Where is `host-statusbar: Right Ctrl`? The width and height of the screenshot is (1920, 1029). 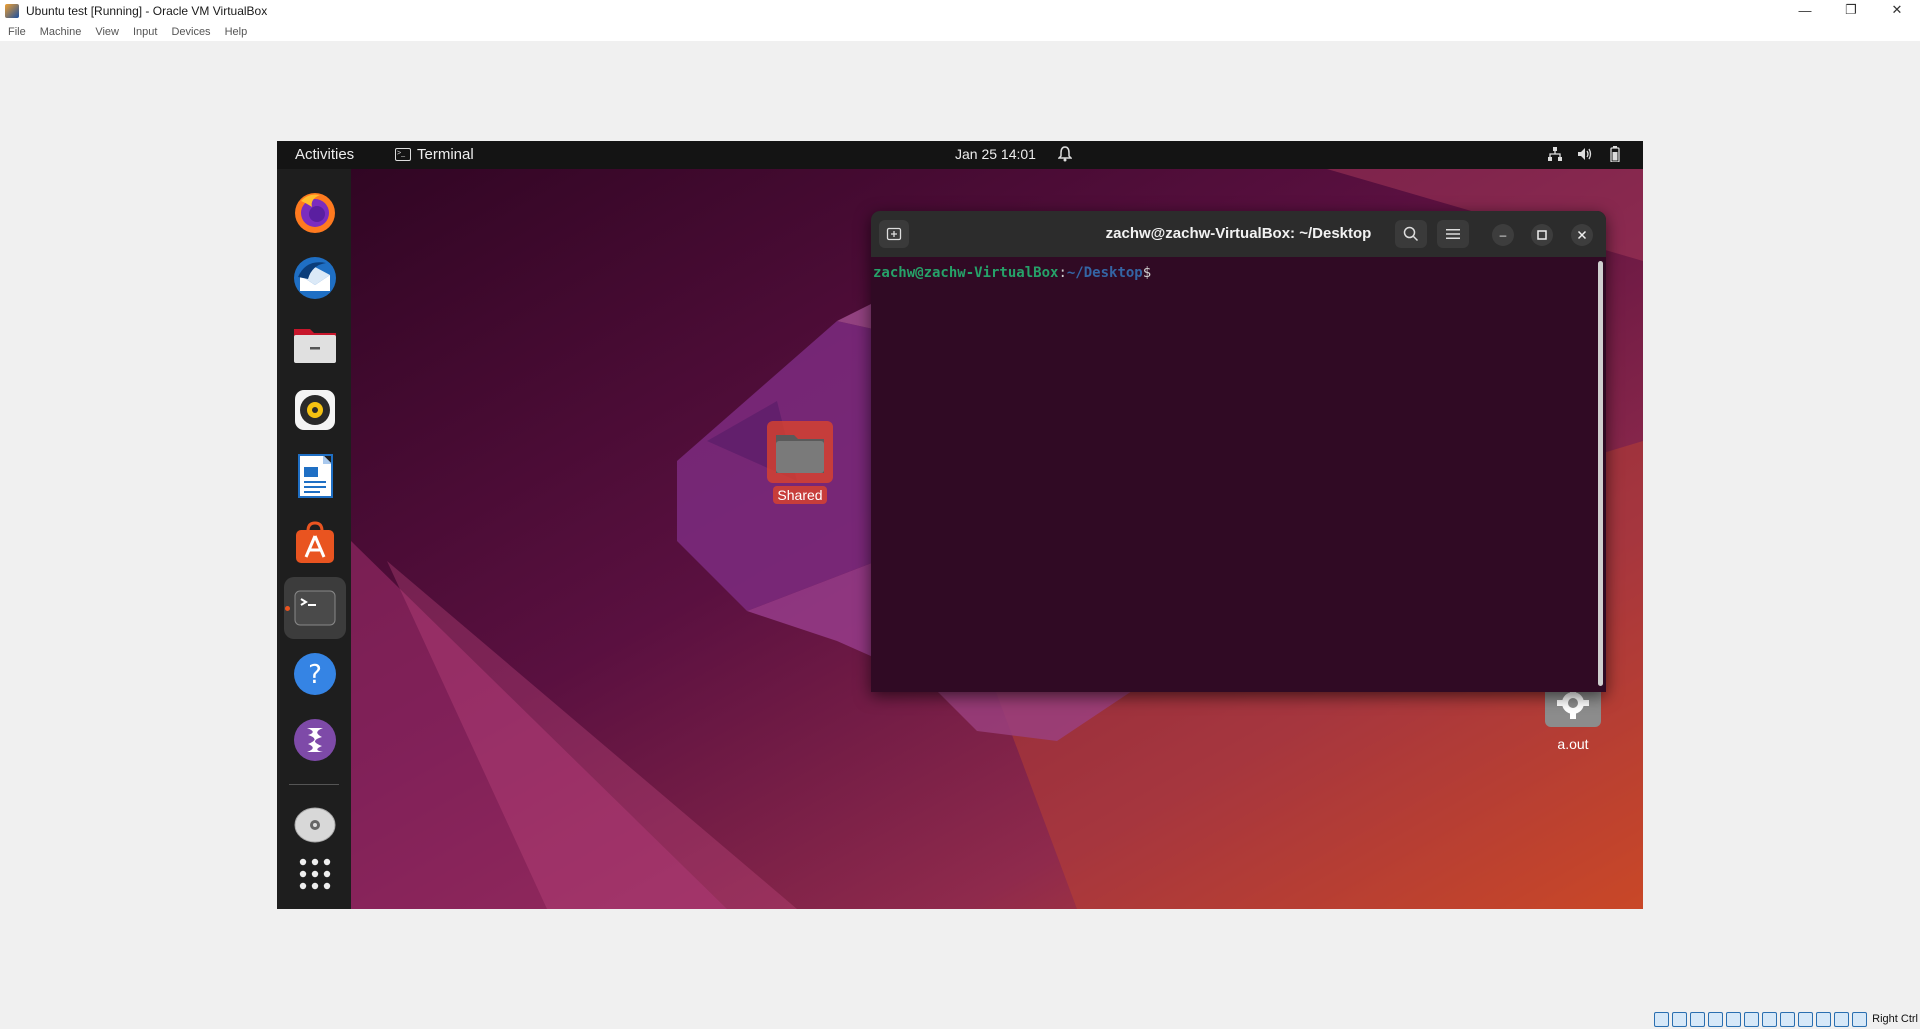 host-statusbar: Right Ctrl is located at coordinates (1787, 1019).